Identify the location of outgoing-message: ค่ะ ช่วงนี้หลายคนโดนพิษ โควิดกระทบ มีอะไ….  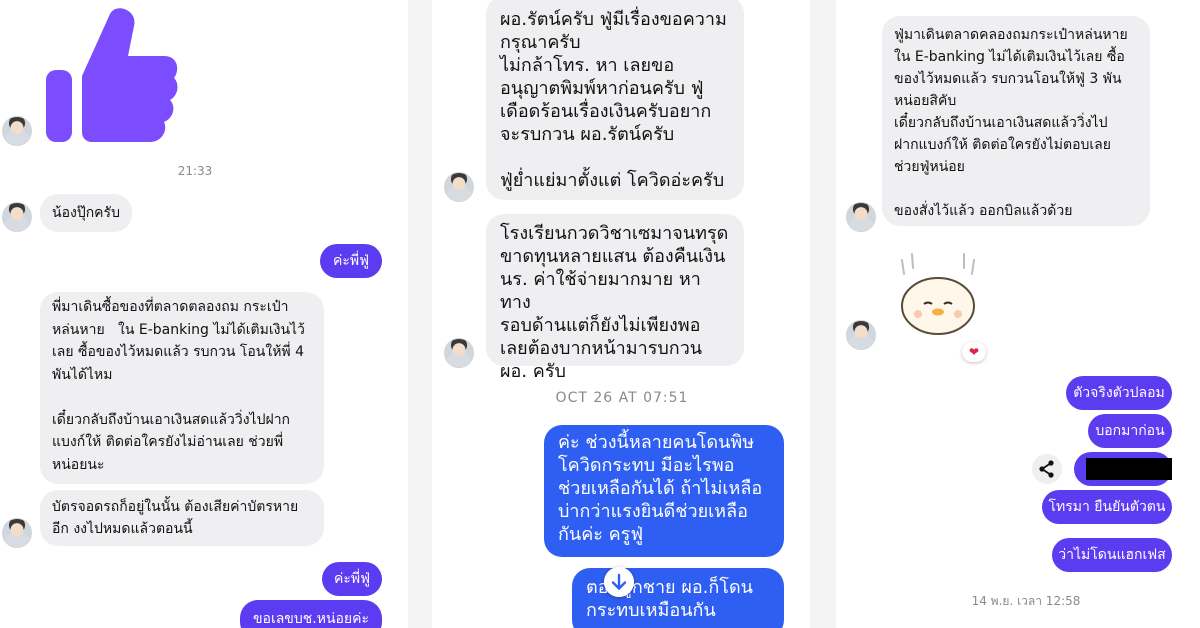
(664, 491).